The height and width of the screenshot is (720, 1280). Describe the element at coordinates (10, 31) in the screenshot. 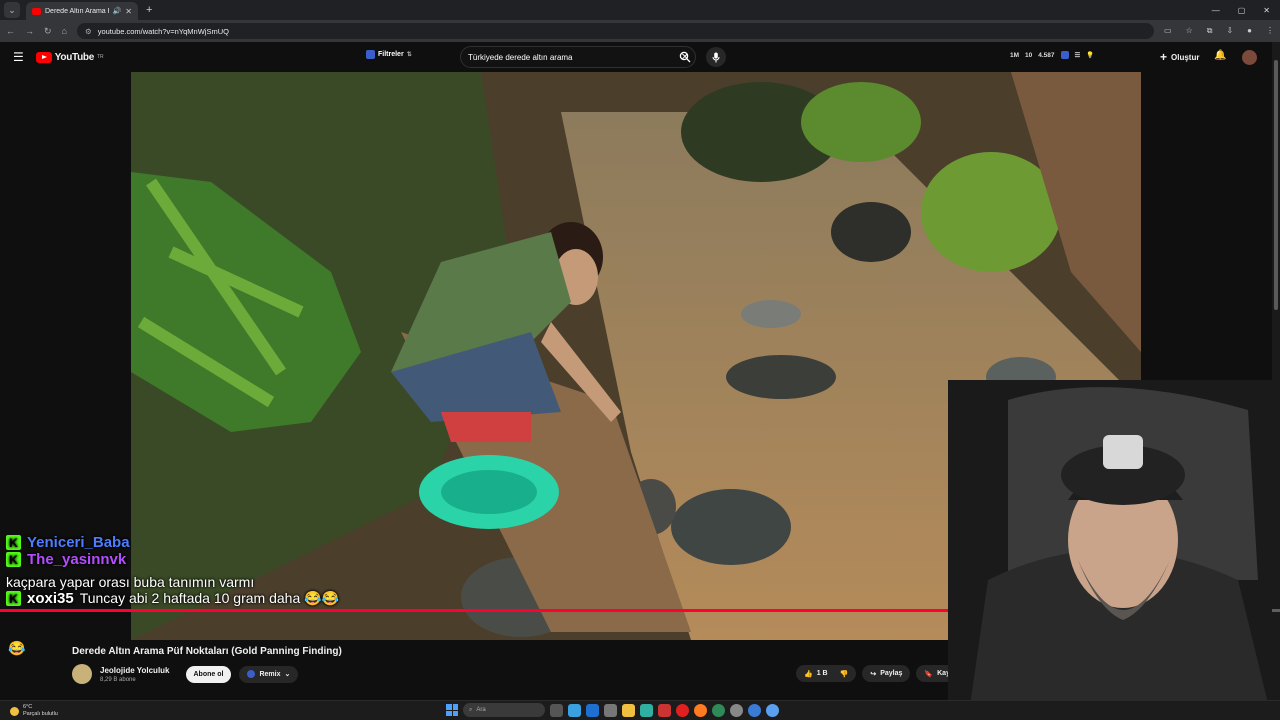

I see `back-icon: ←` at that location.